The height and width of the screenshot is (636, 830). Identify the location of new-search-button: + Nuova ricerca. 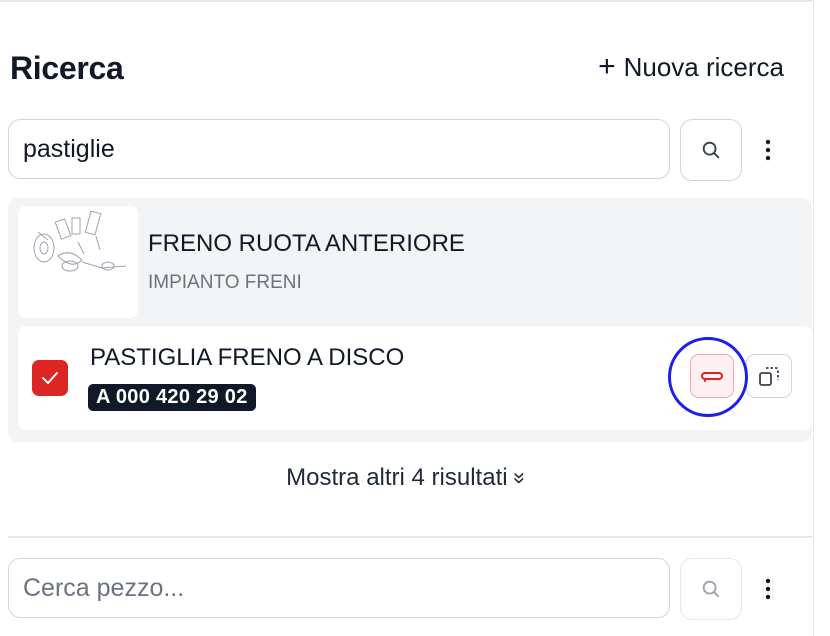
(691, 67).